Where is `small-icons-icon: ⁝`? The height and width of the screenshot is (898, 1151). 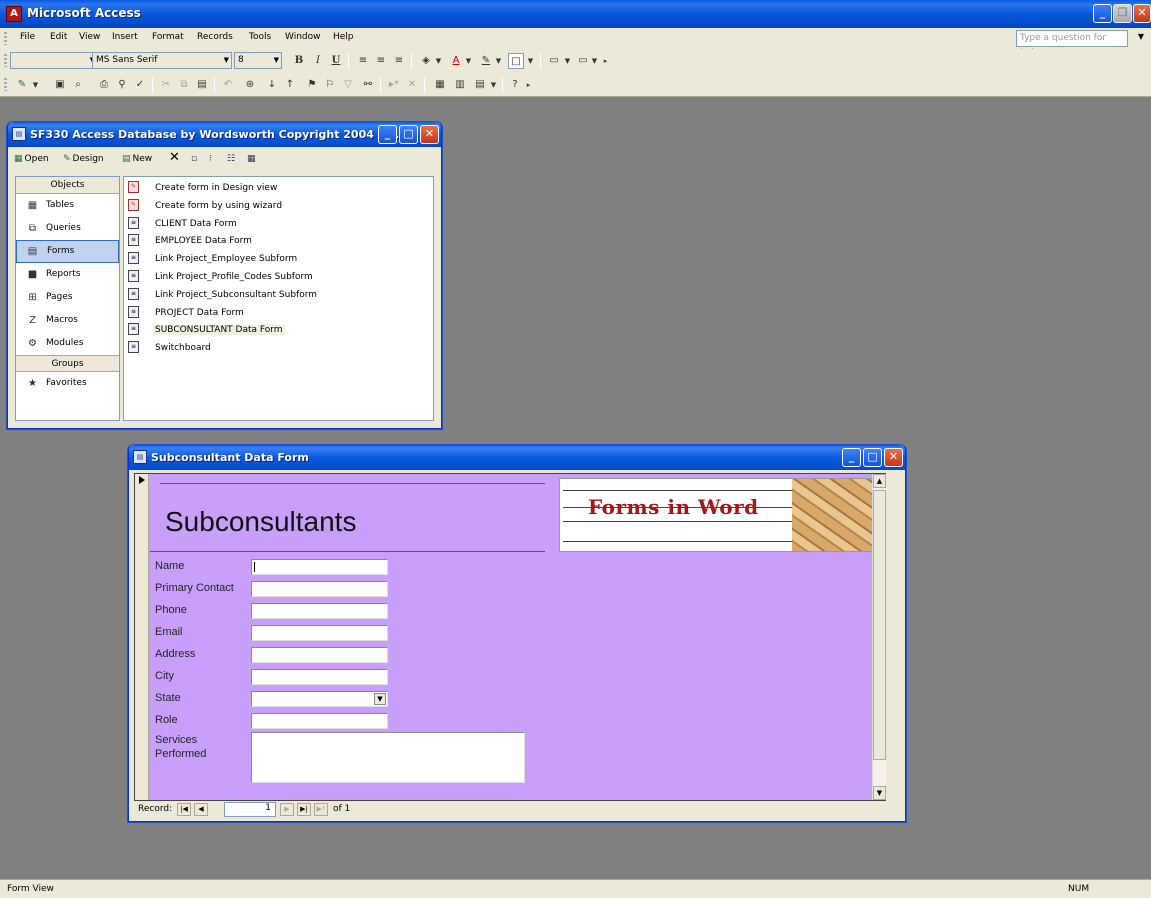 small-icons-icon: ⁝ is located at coordinates (210, 159).